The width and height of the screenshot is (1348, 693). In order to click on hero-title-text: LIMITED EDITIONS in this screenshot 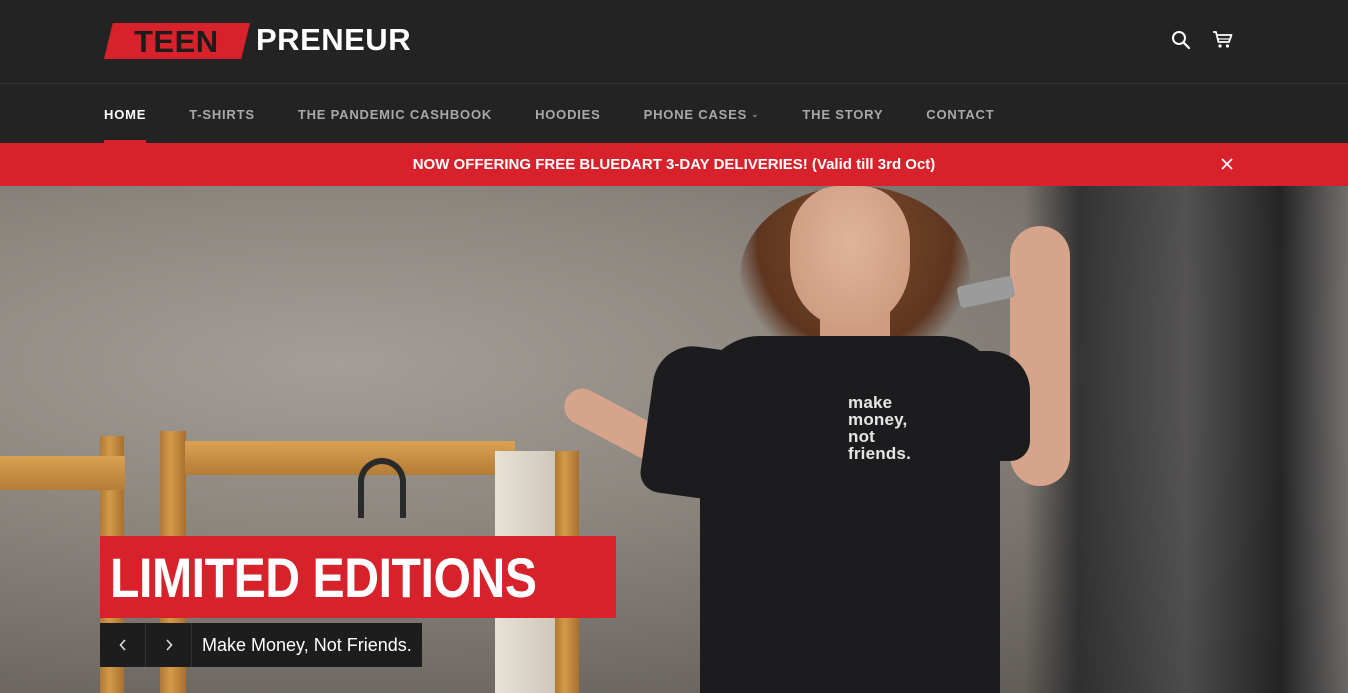, I will do `click(323, 577)`.